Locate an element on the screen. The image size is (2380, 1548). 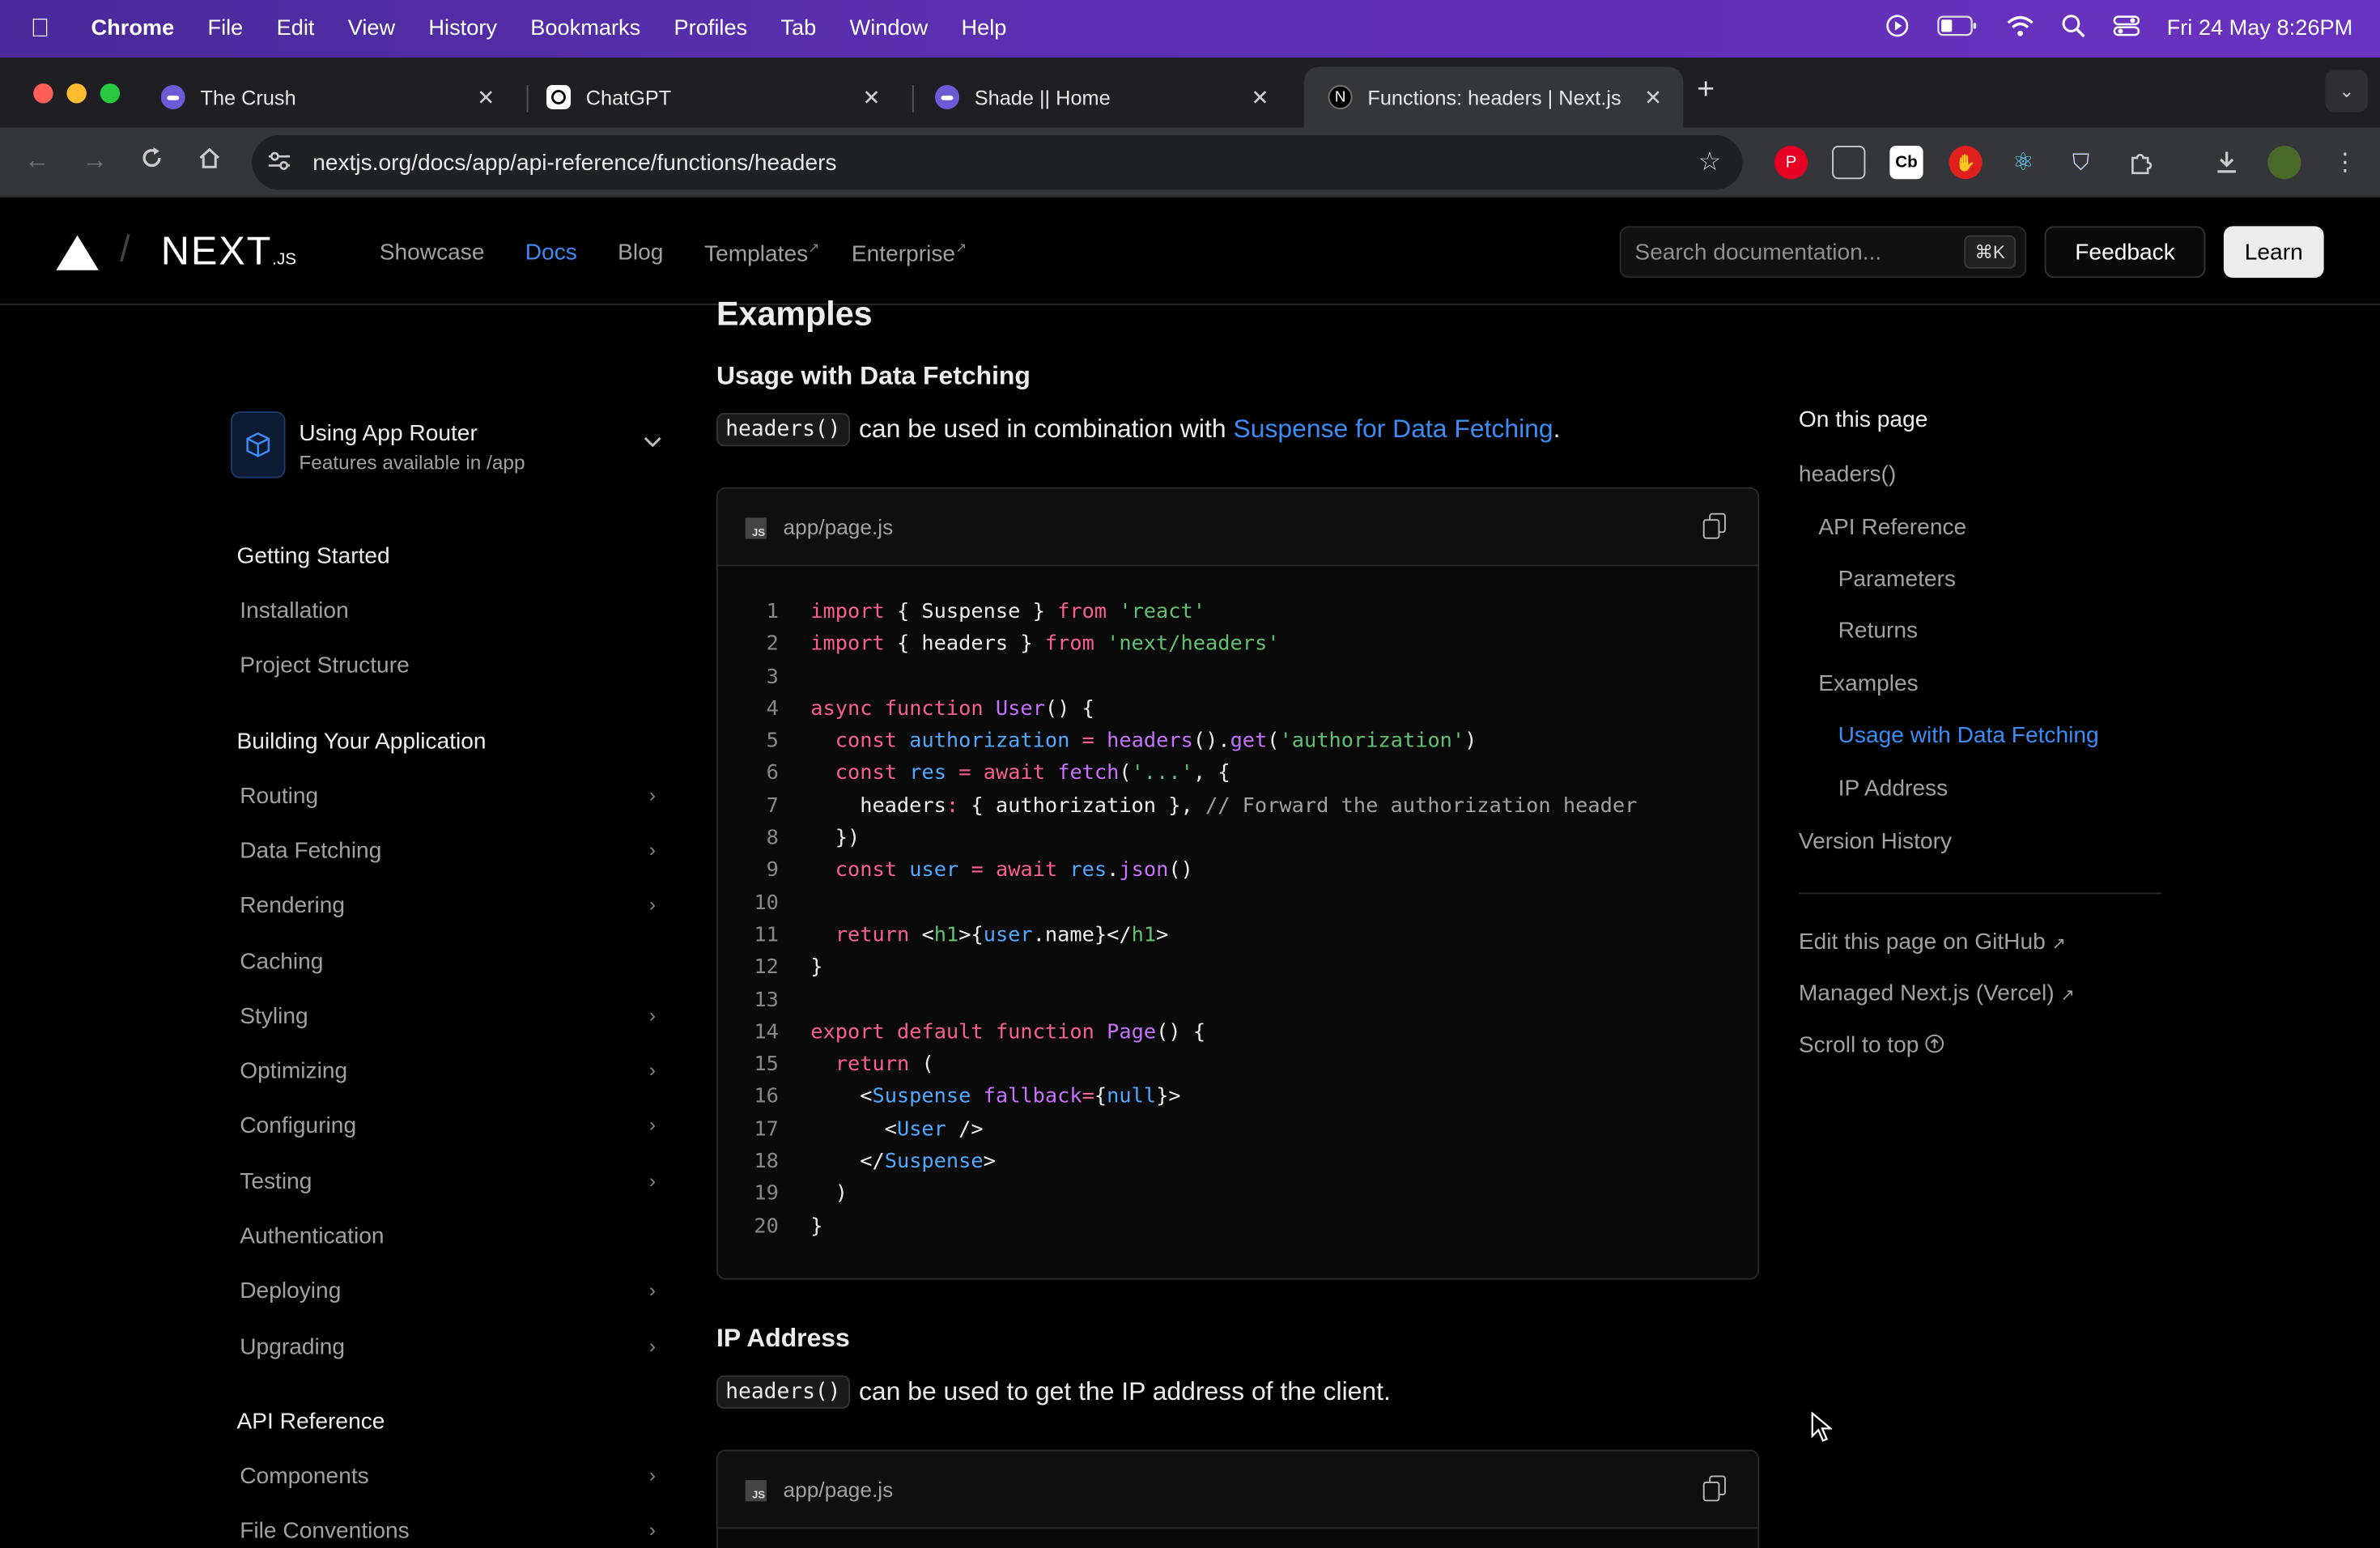
menu-tab: Tab is located at coordinates (798, 29).